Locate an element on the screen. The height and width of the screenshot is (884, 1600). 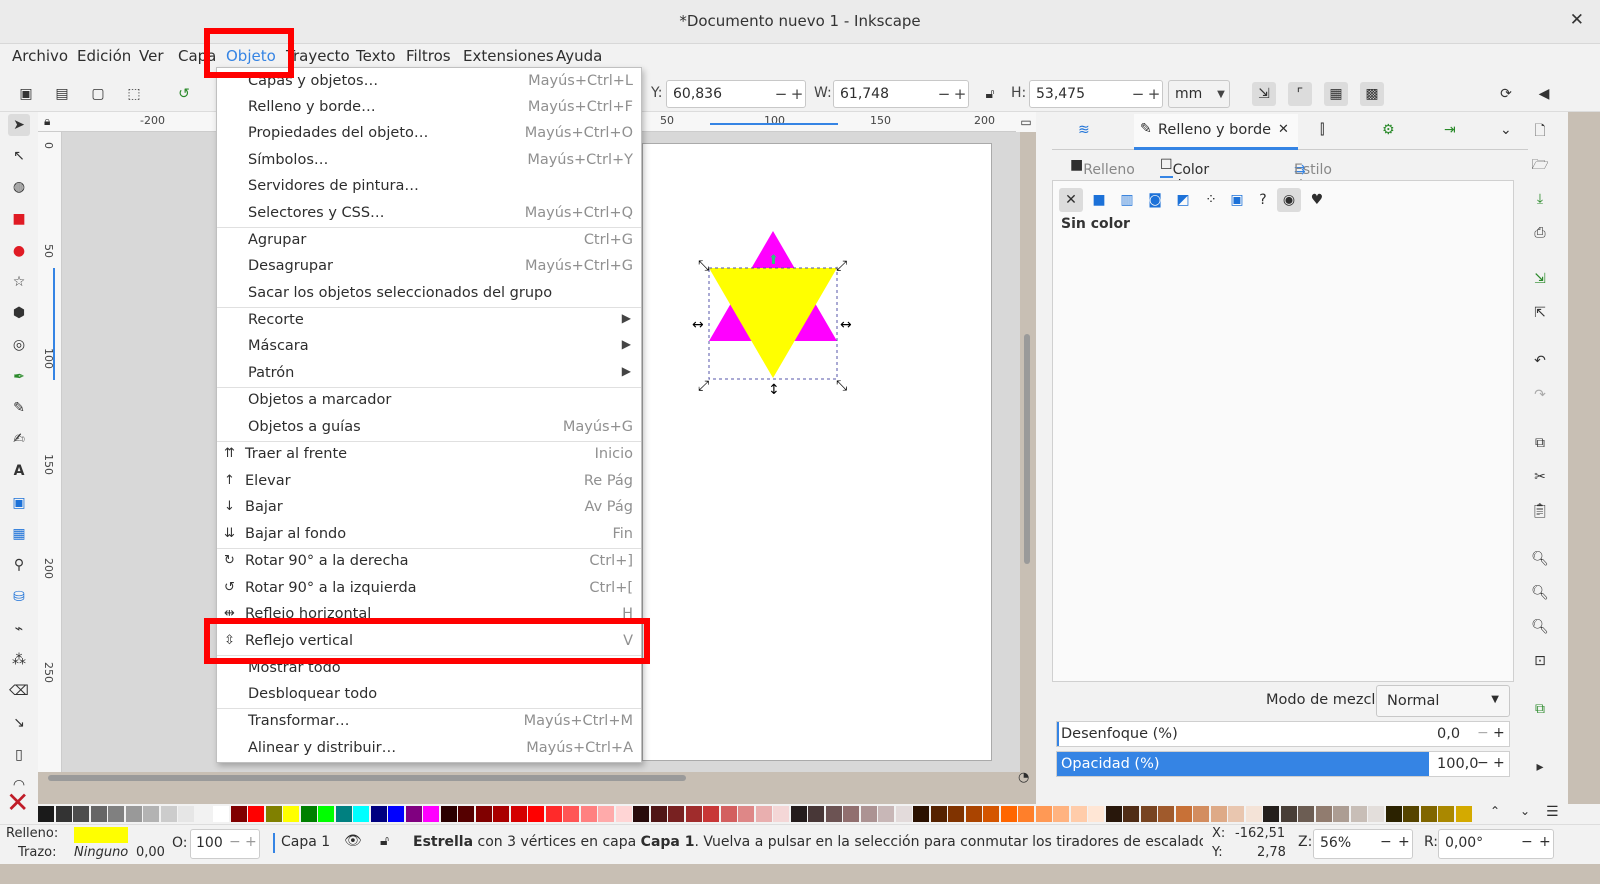
stroke-width: 0,00 is located at coordinates (150, 852).